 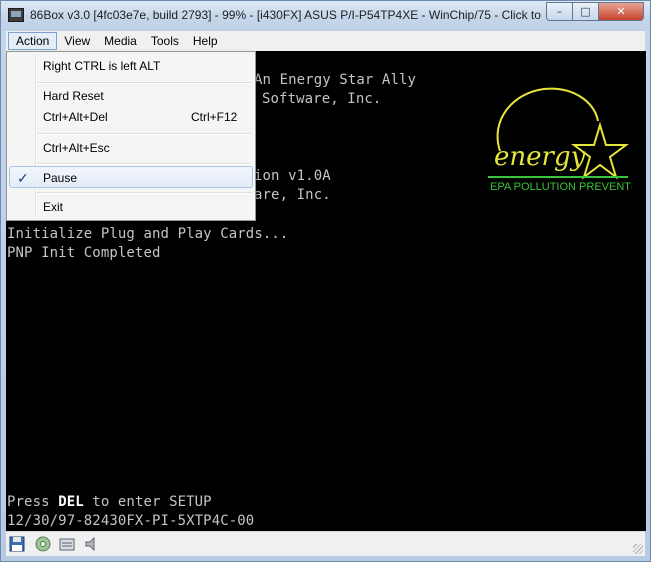 I want to click on maximize-button: □, so click(x=586, y=11).